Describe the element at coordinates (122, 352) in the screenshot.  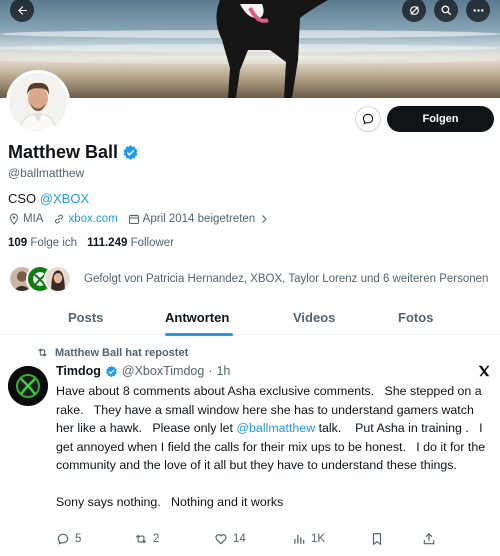
I see `repost-label: Matthew Ball hat repostet` at that location.